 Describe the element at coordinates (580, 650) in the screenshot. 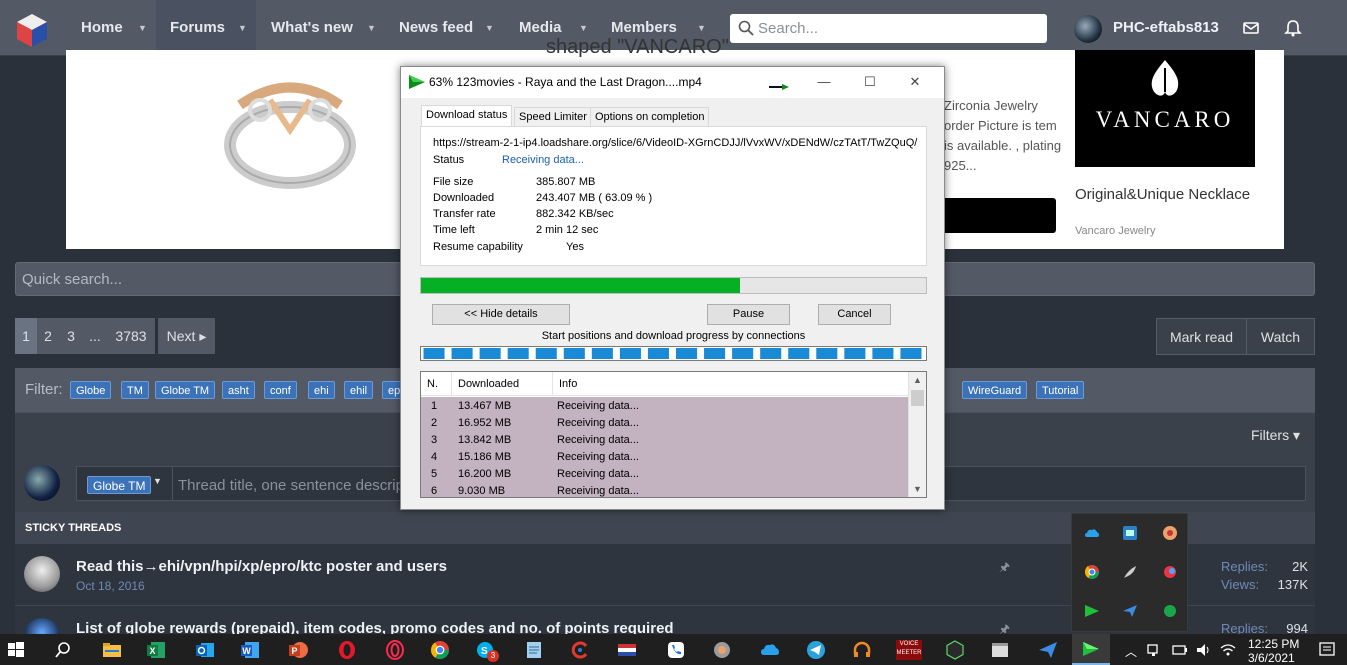

I see `ccleaner-icon` at that location.